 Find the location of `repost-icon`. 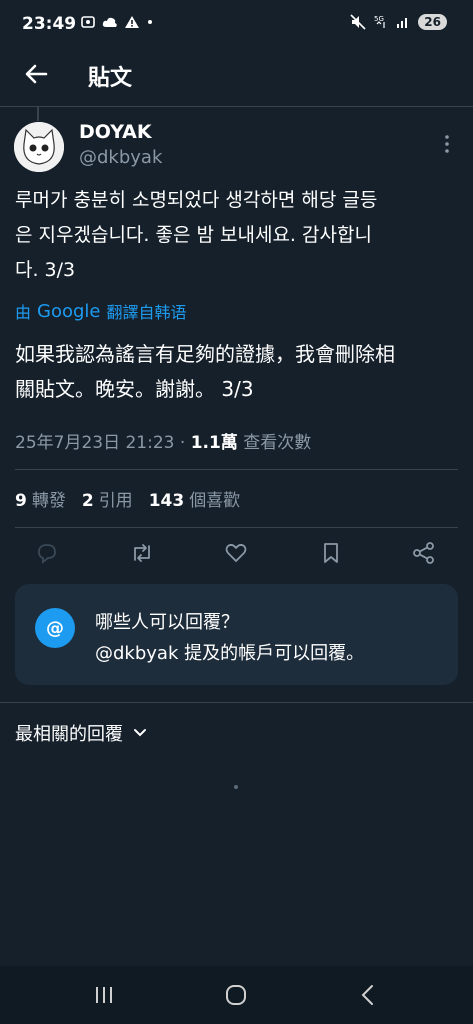

repost-icon is located at coordinates (142, 553).